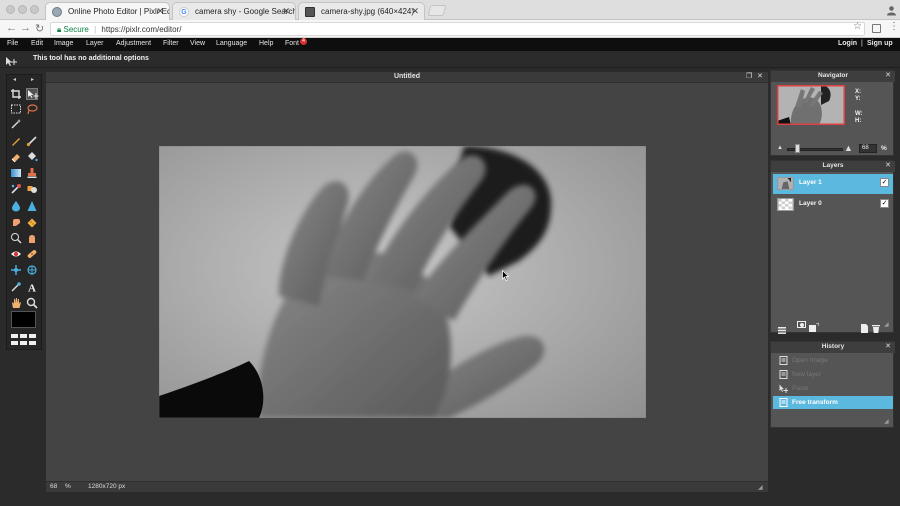 This screenshot has width=900, height=506. I want to click on wand-icon, so click(16, 124).